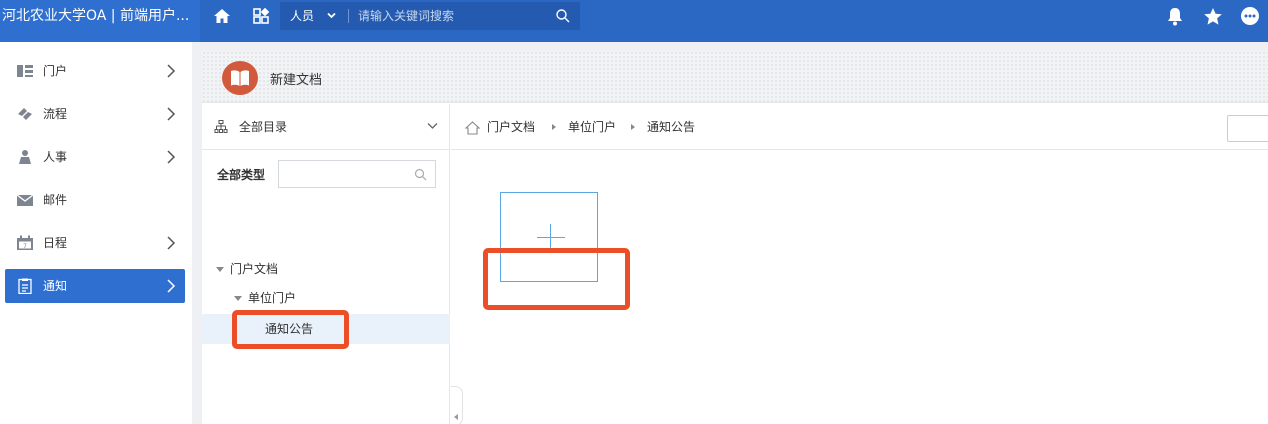 The image size is (1268, 424). I want to click on portal-icon, so click(25, 71).